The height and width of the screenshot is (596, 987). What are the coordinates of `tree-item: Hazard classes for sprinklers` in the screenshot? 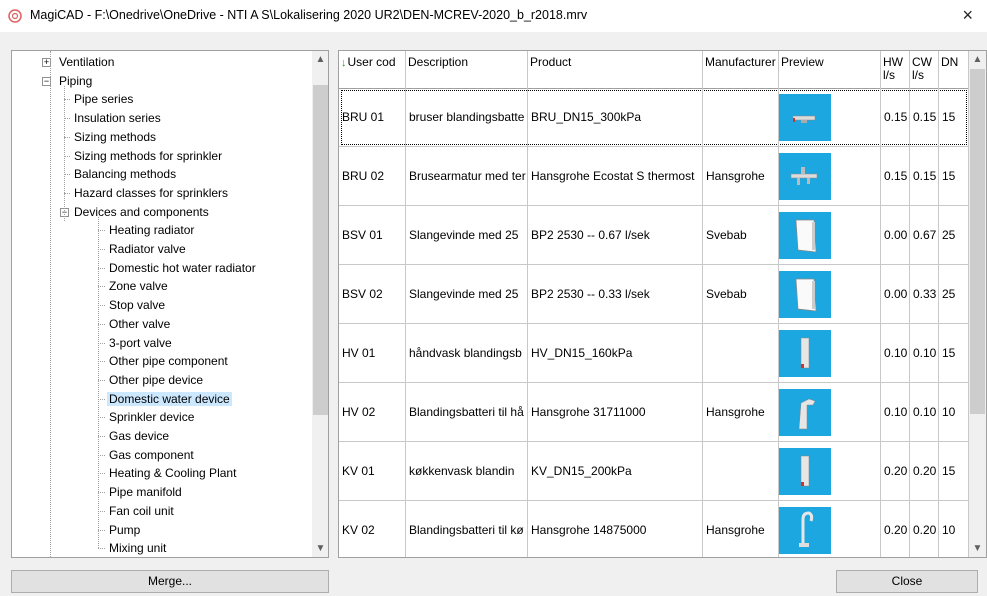 It's located at (151, 193).